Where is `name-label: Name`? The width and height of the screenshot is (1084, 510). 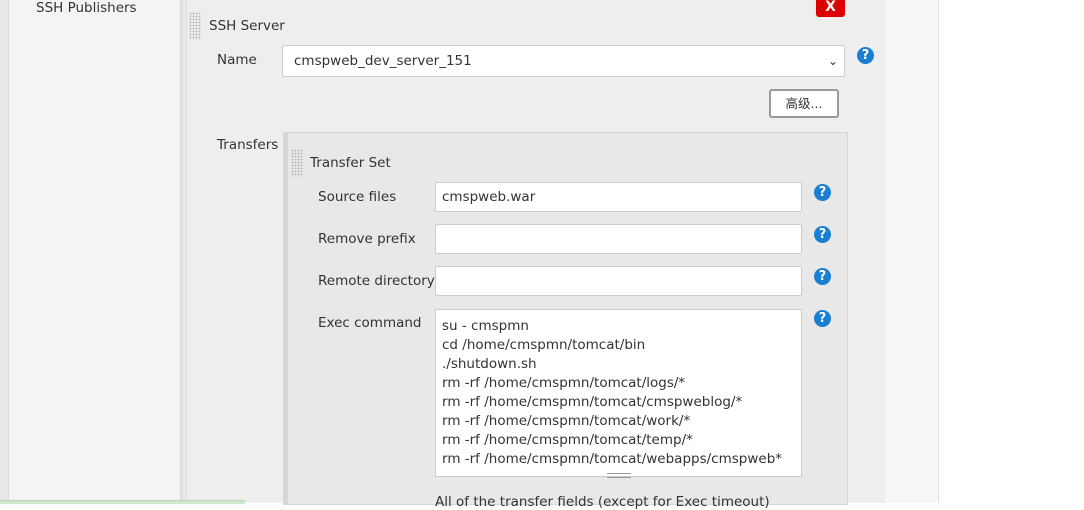 name-label: Name is located at coordinates (237, 60).